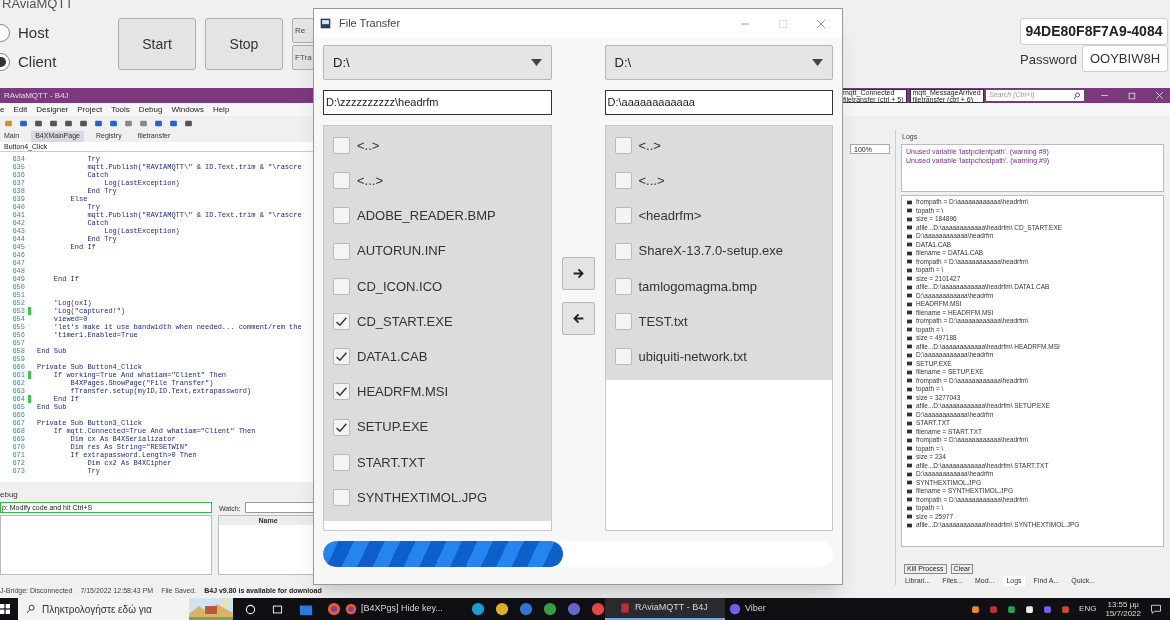 This screenshot has width=1170, height=620. Describe the element at coordinates (20, 109) in the screenshot. I see `menu-item: Edit` at that location.